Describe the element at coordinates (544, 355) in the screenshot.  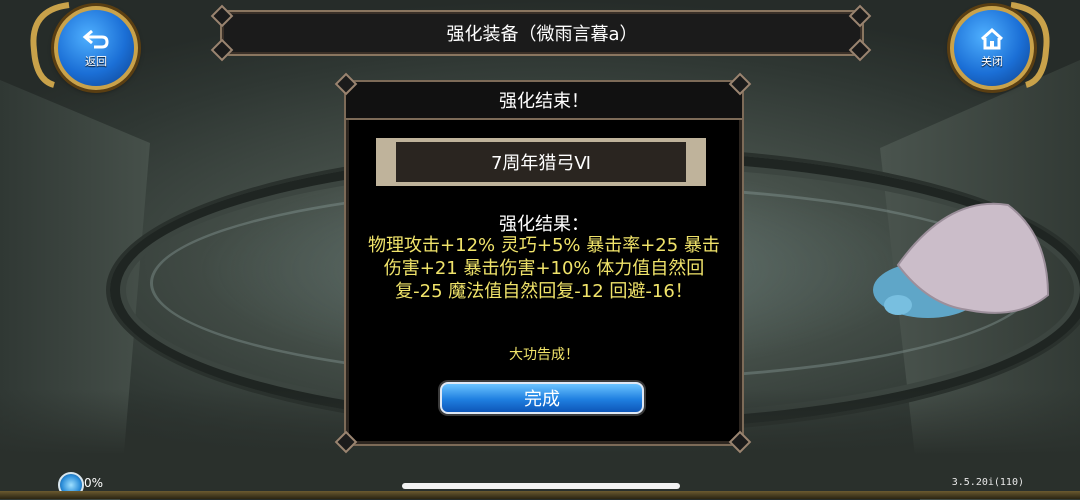
I see `success-message: 大功告成！` at that location.